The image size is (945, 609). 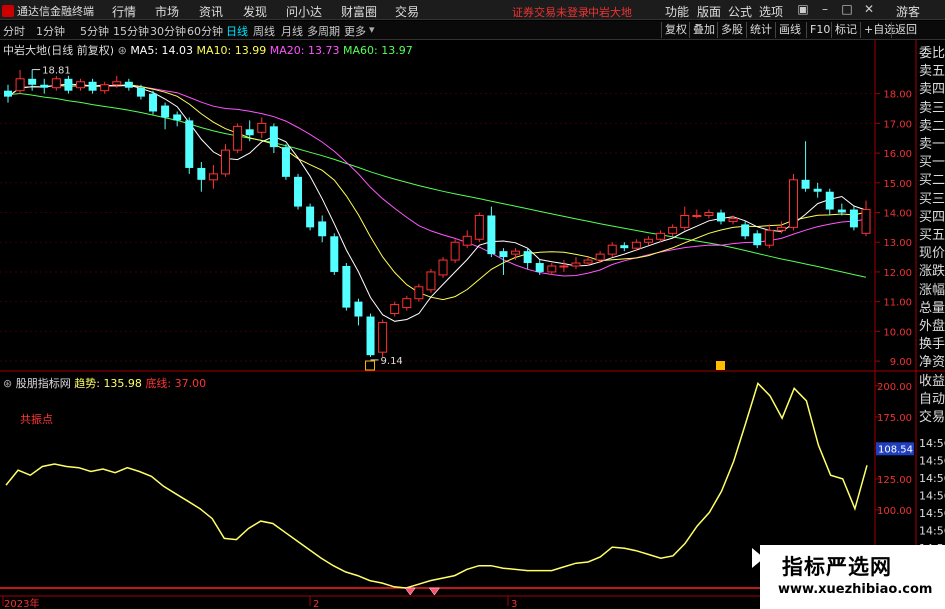 What do you see at coordinates (122, 383) in the screenshot?
I see `trend-value: 135.98` at bounding box center [122, 383].